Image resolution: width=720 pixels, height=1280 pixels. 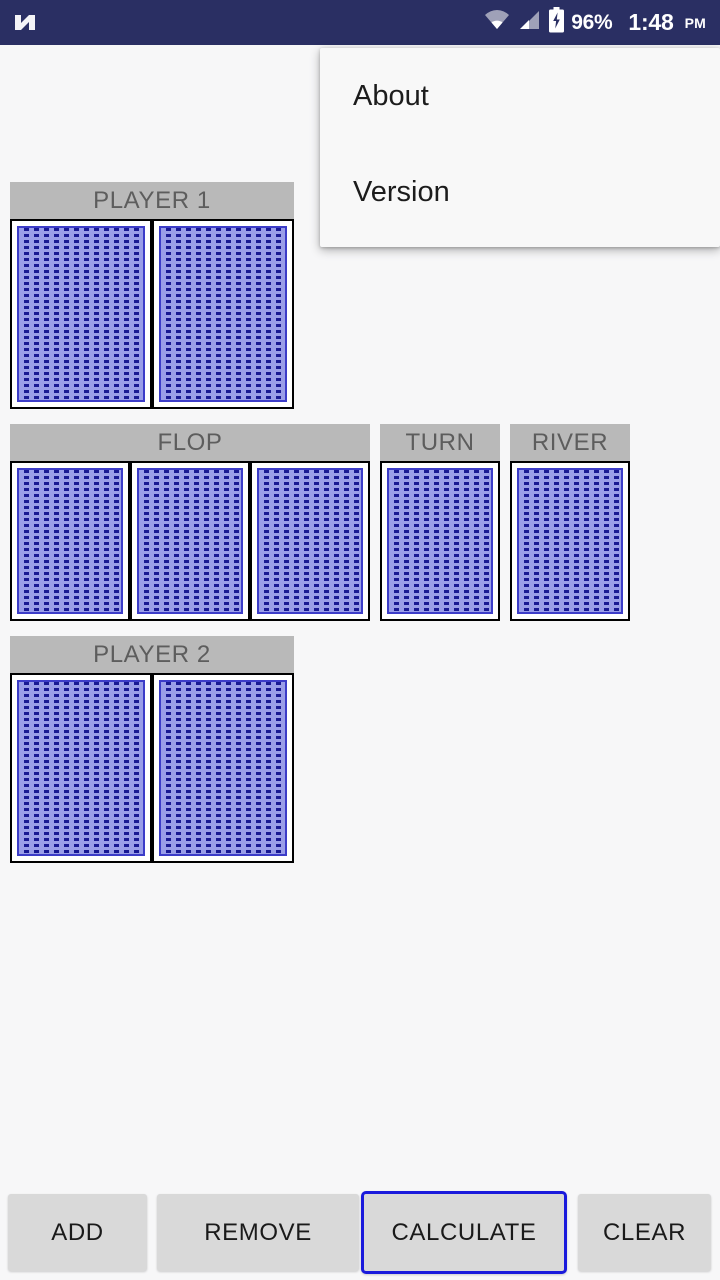 I want to click on player1-header-label: PLAYER 1, so click(x=152, y=200).